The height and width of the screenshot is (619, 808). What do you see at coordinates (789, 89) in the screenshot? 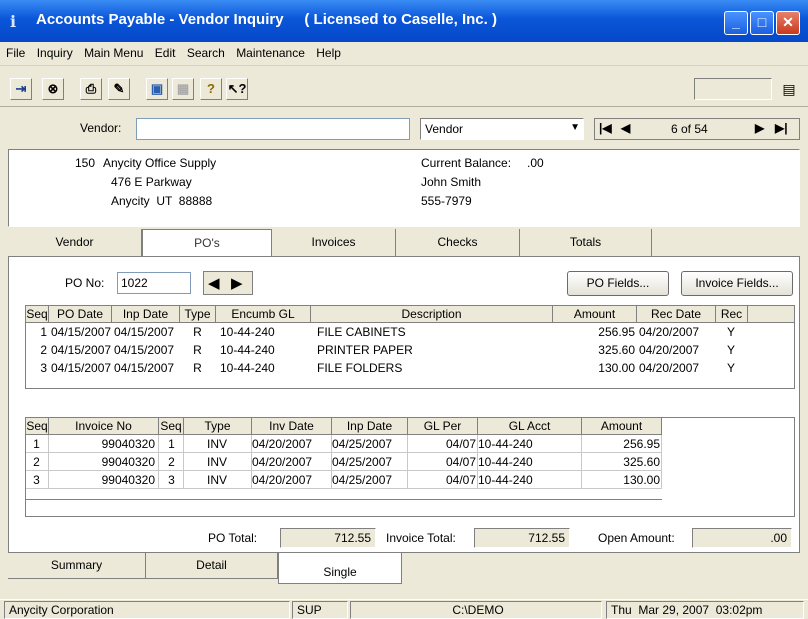
I see `notes-icon: ▤` at bounding box center [789, 89].